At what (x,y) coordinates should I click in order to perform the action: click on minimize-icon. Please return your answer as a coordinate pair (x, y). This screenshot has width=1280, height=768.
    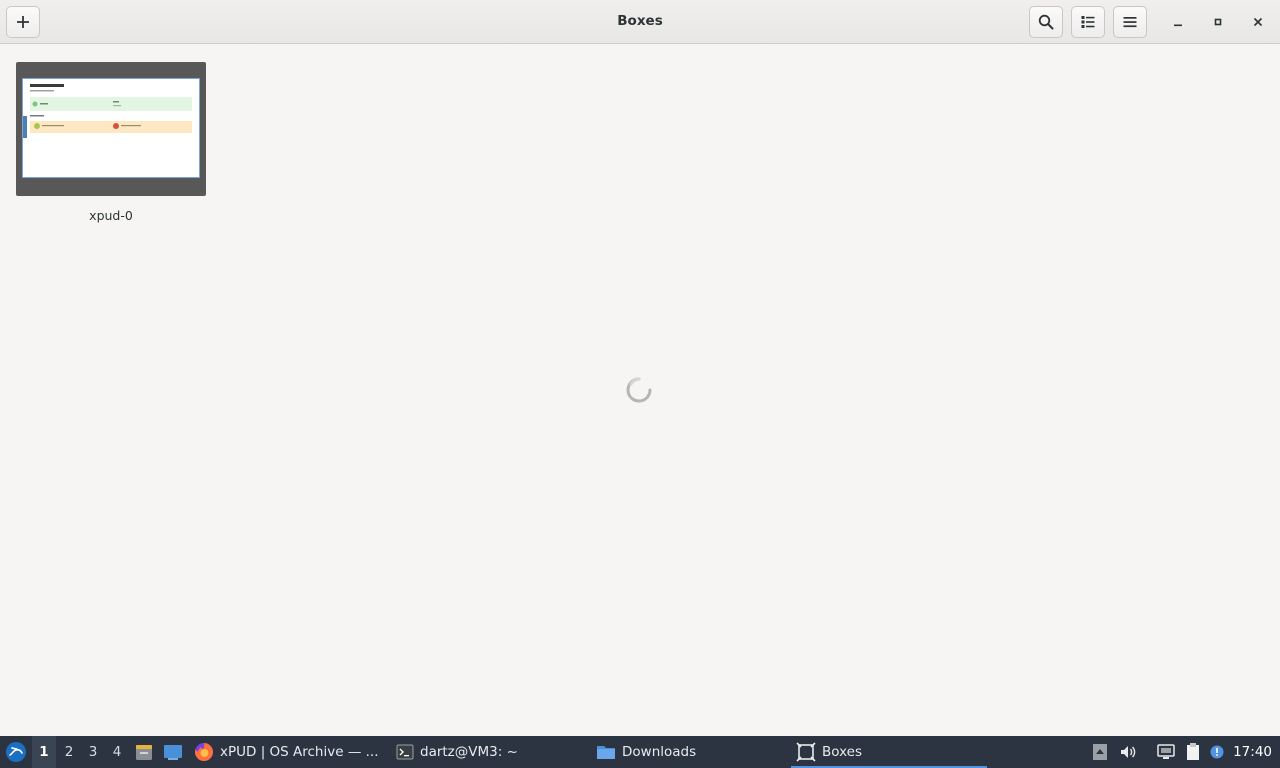
    Looking at the image, I should click on (1178, 25).